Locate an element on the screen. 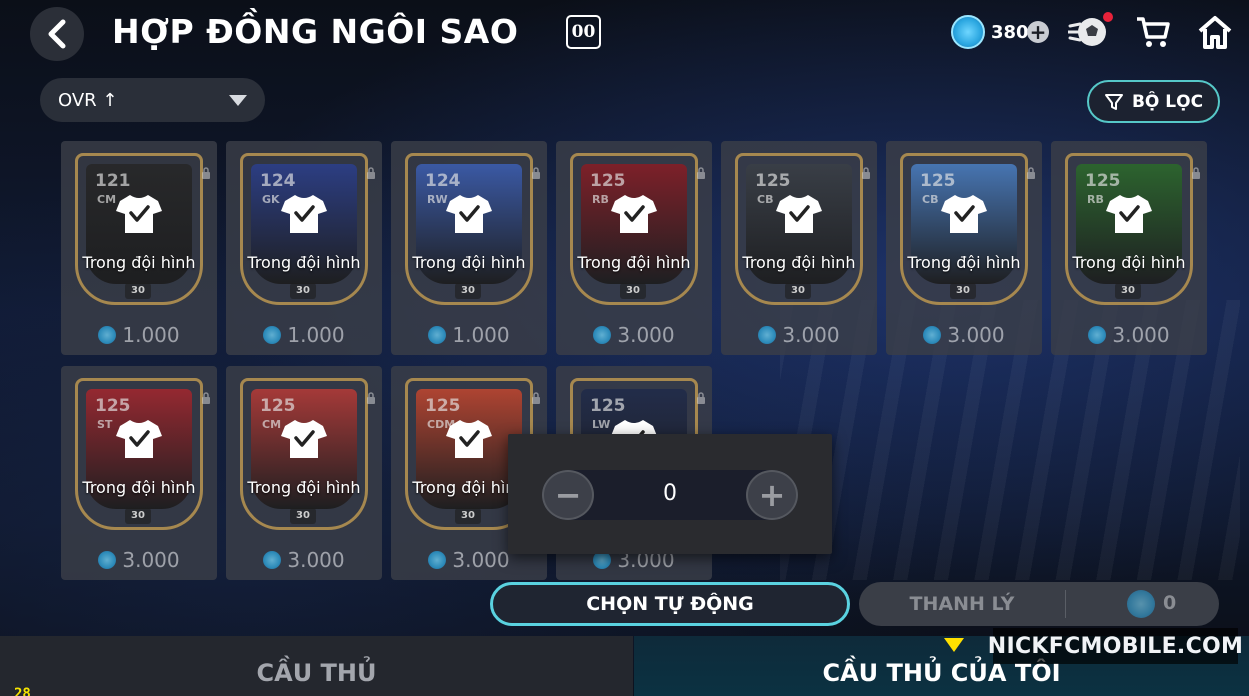 The width and height of the screenshot is (1249, 696). player-card: 125 ST 30 Trong đội hình 3.000 is located at coordinates (139, 473).